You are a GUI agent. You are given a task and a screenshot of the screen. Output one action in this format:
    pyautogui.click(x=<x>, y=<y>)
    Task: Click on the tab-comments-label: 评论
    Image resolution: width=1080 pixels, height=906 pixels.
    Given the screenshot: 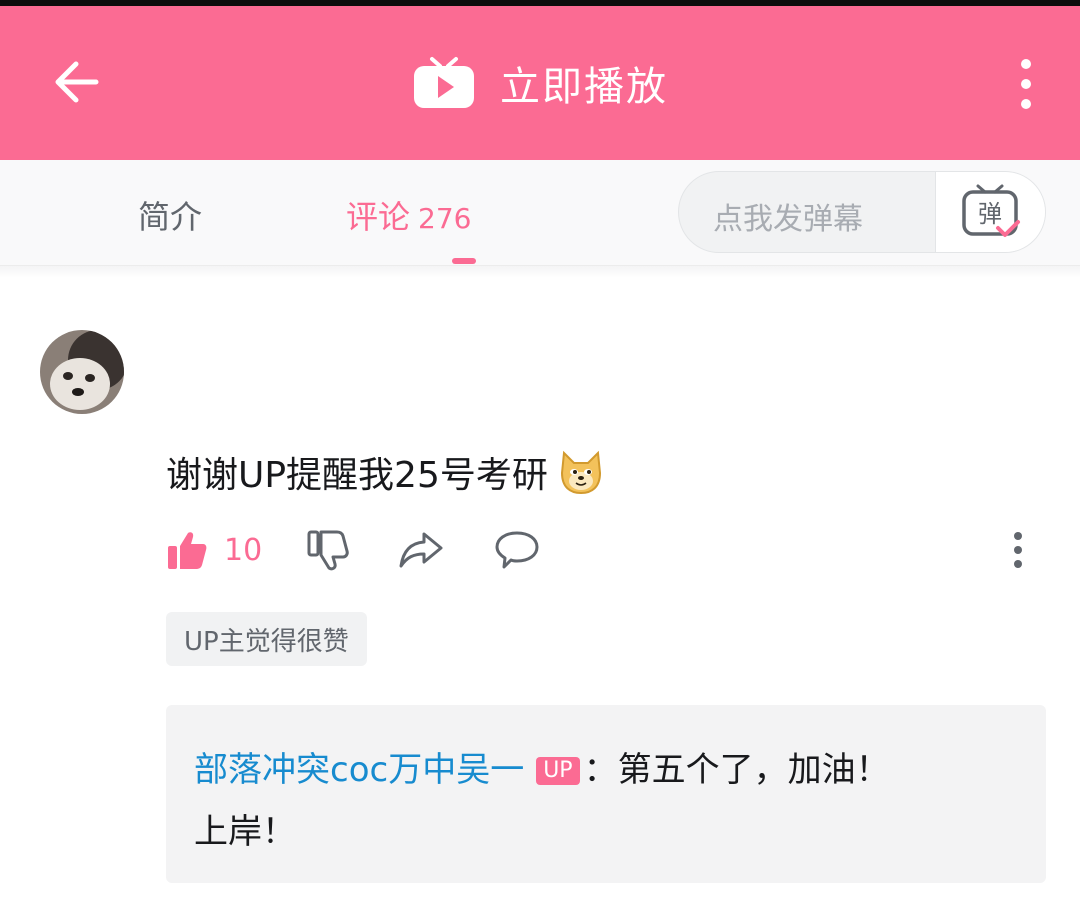 What is the action you would take?
    pyautogui.click(x=378, y=217)
    